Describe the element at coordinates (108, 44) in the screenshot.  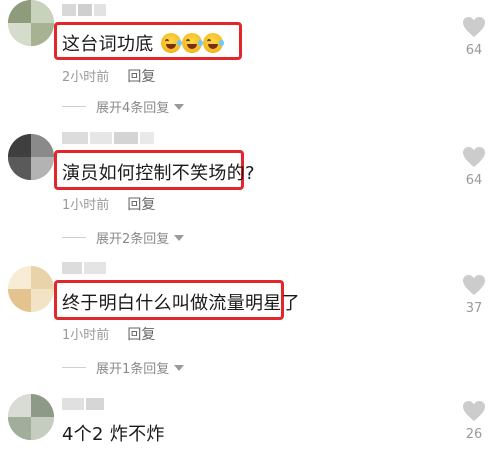
I see `comment-text-content: 这台词功底` at that location.